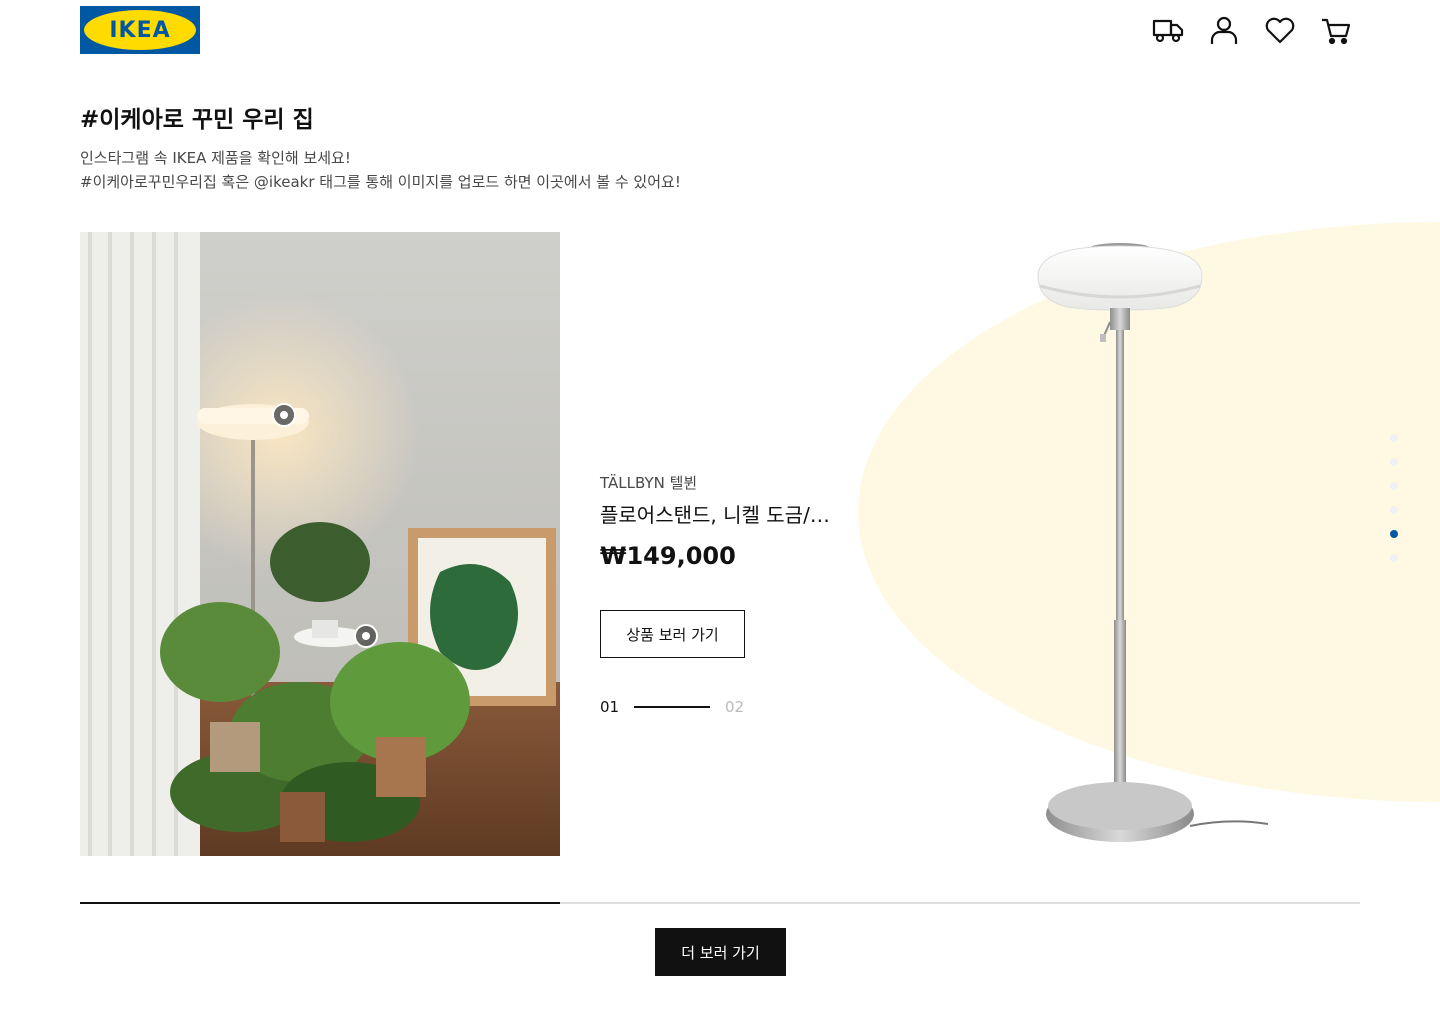  What do you see at coordinates (610, 707) in the screenshot?
I see `pager-current: 01` at bounding box center [610, 707].